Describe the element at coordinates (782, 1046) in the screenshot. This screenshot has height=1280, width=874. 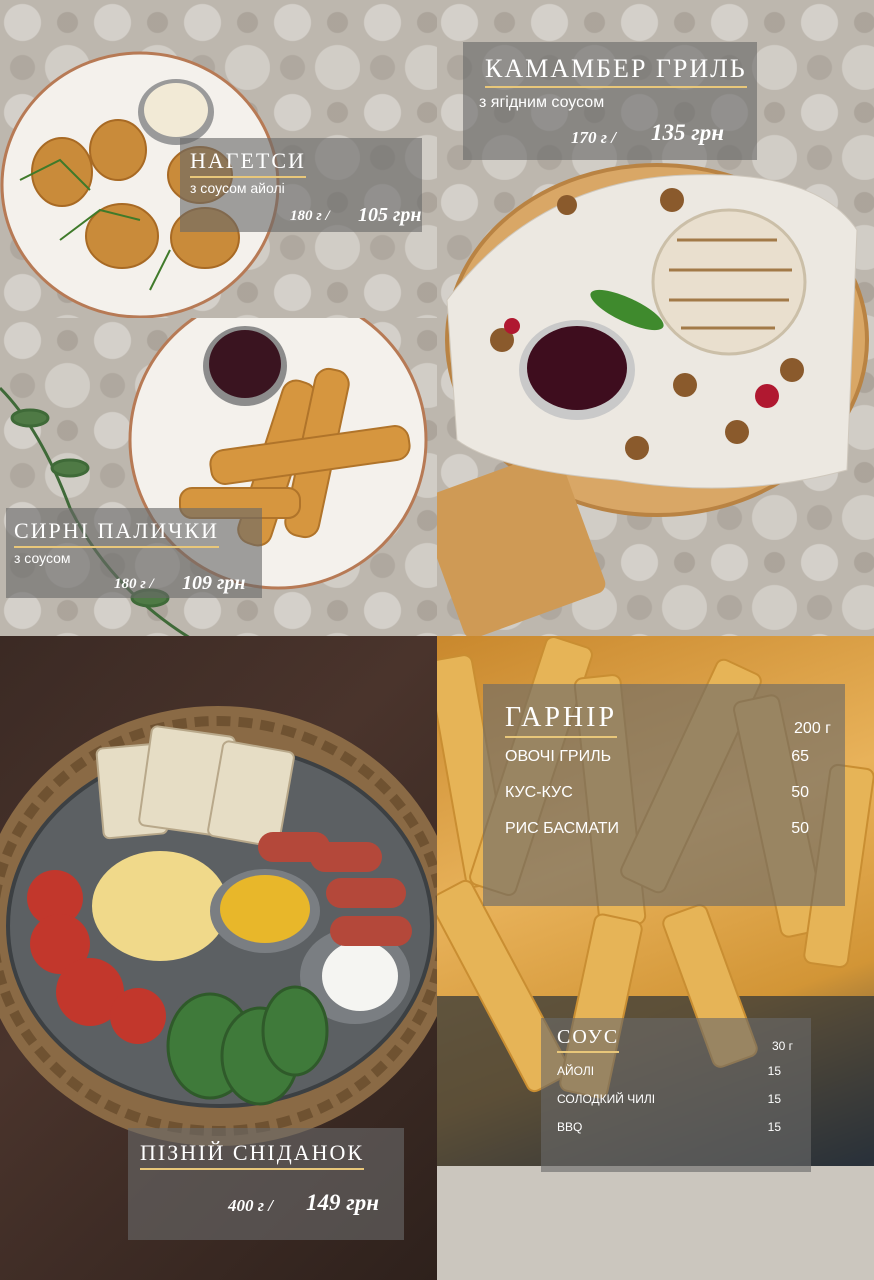
I see `sauce-unit: 30 г` at that location.